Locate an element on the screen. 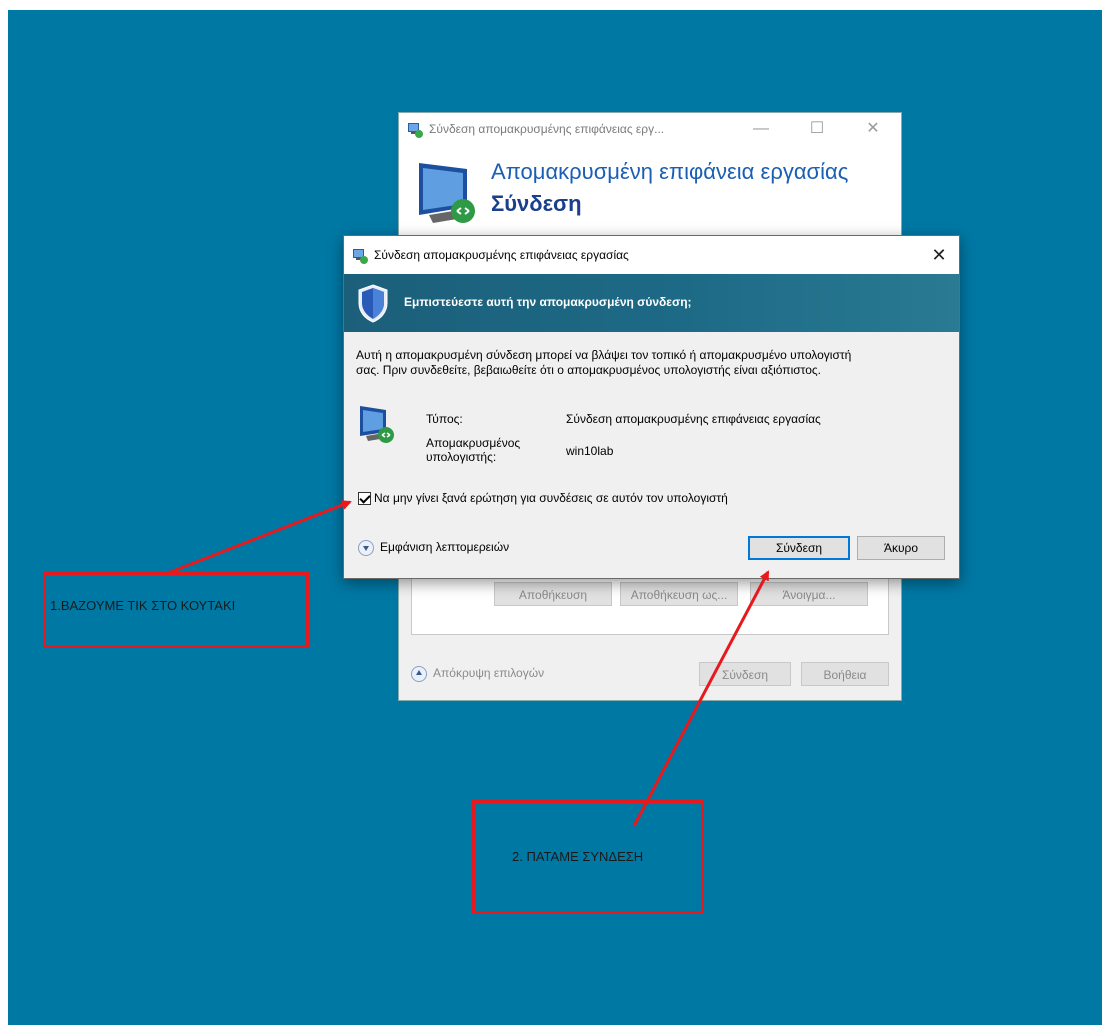 This screenshot has width=1102, height=1025. arrow-to-connect-button is located at coordinates (701, 698).